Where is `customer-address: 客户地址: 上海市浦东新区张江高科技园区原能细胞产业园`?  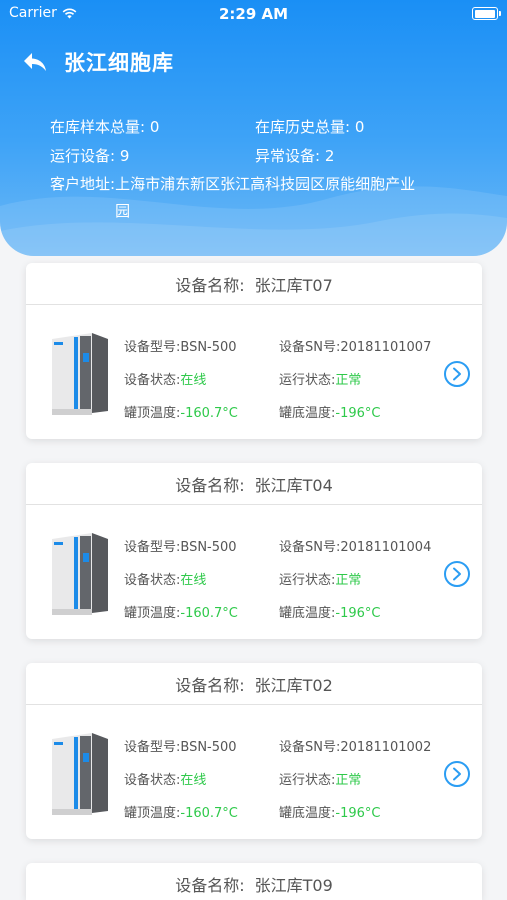 customer-address: 客户地址: 上海市浦东新区张江高科技园区原能细胞产业园 is located at coordinates (260, 198).